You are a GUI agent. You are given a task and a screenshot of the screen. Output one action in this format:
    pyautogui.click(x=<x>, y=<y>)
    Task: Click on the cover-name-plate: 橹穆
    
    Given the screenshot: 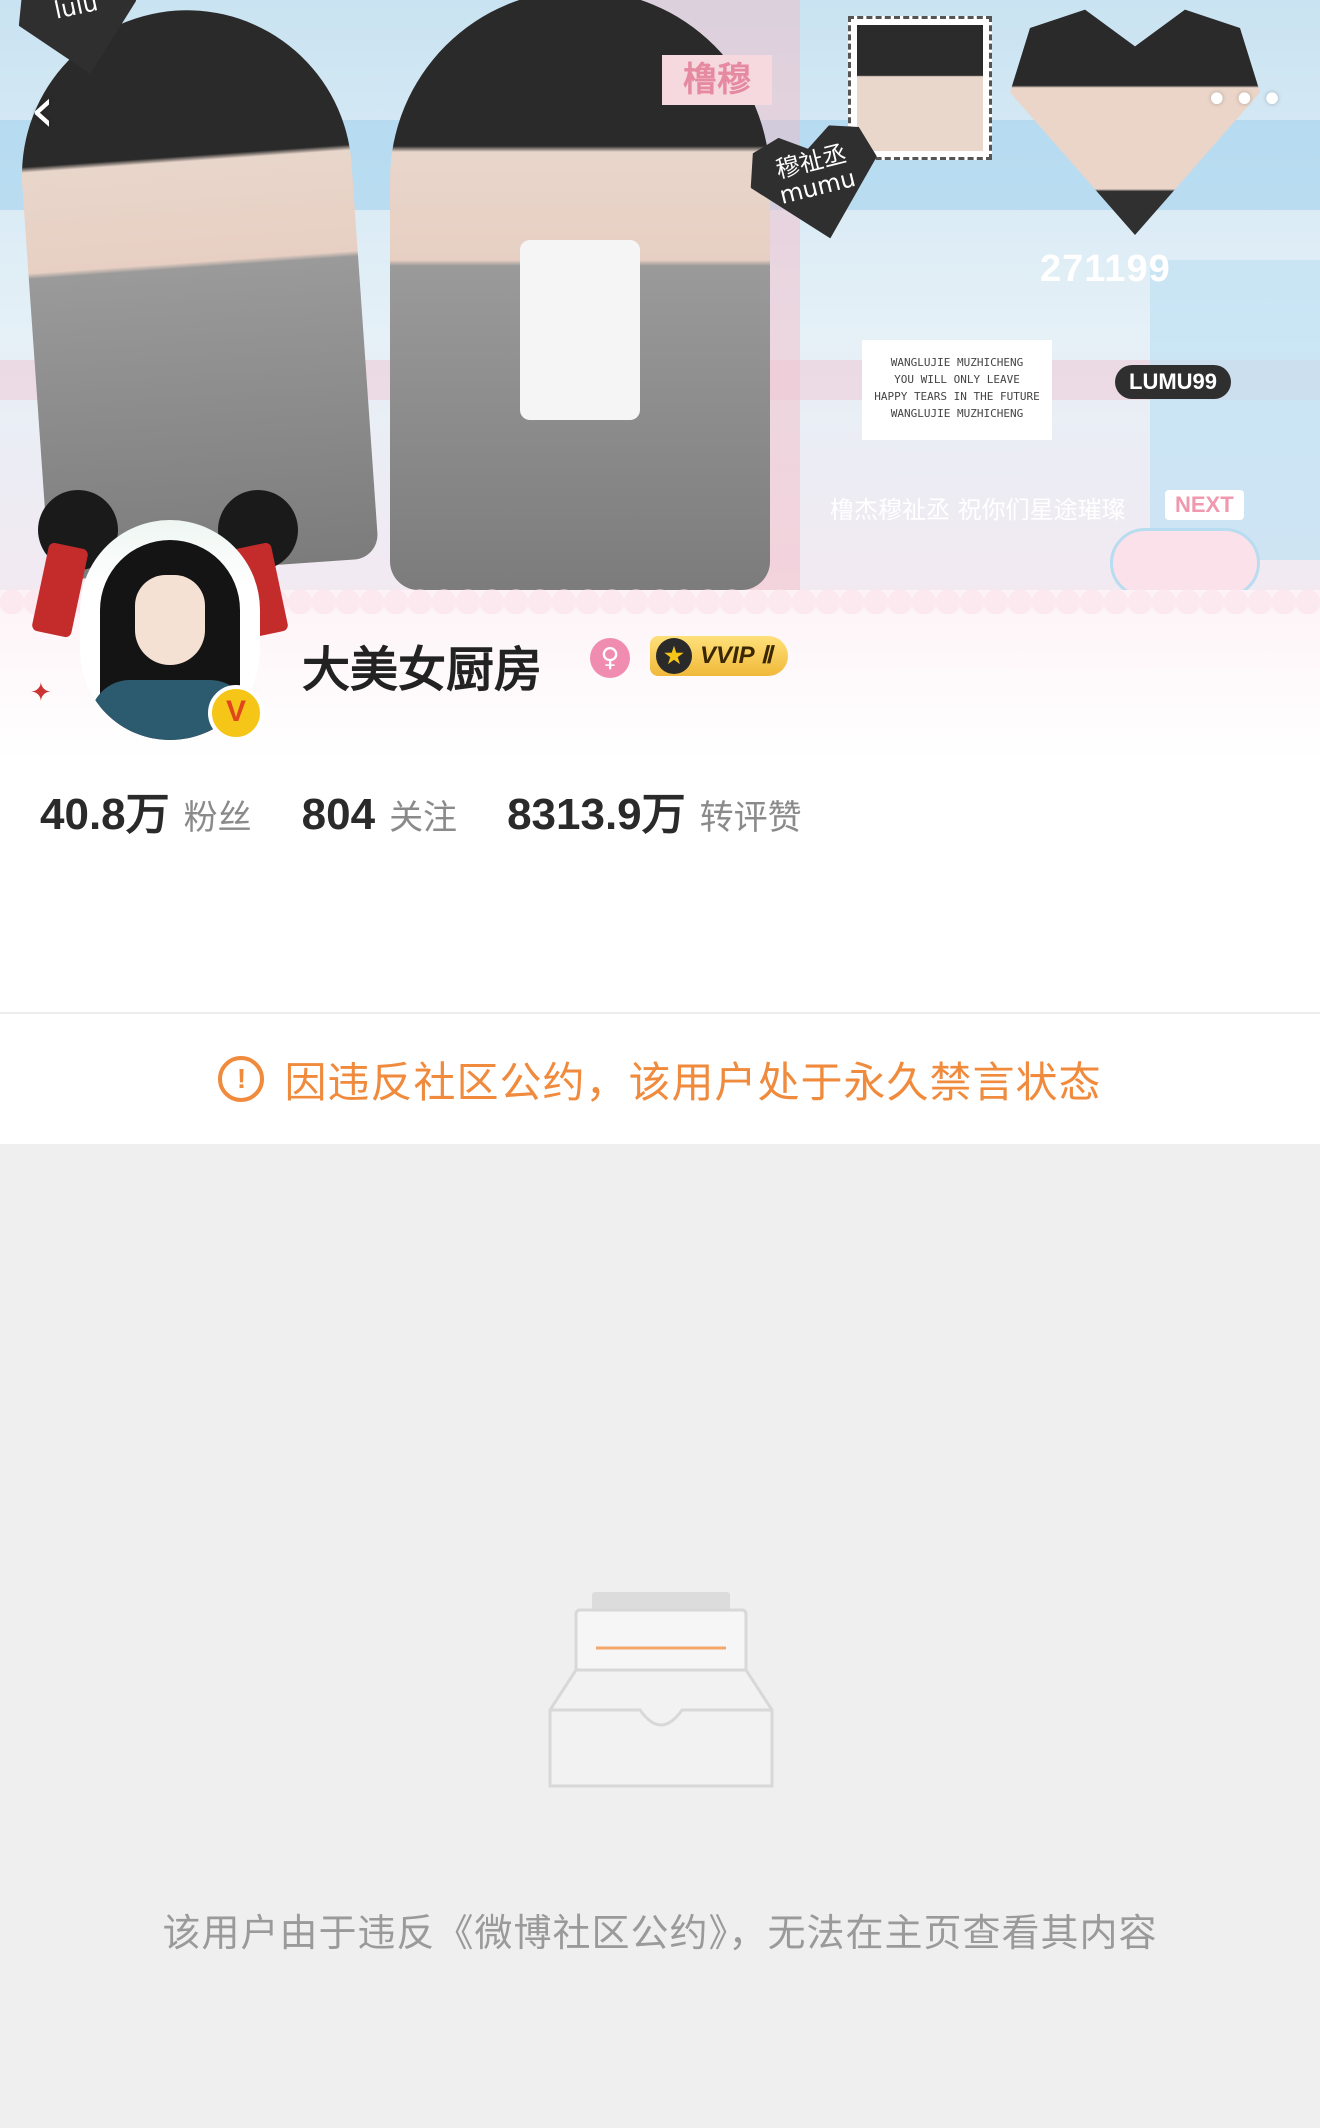 What is the action you would take?
    pyautogui.click(x=717, y=80)
    